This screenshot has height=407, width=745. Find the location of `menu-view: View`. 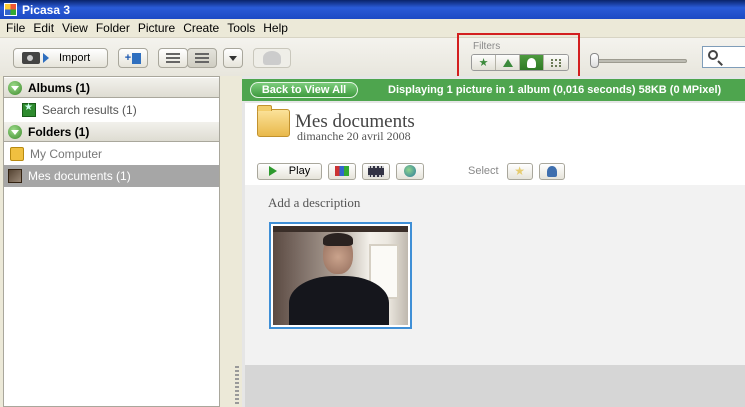

menu-view: View is located at coordinates (77, 28).